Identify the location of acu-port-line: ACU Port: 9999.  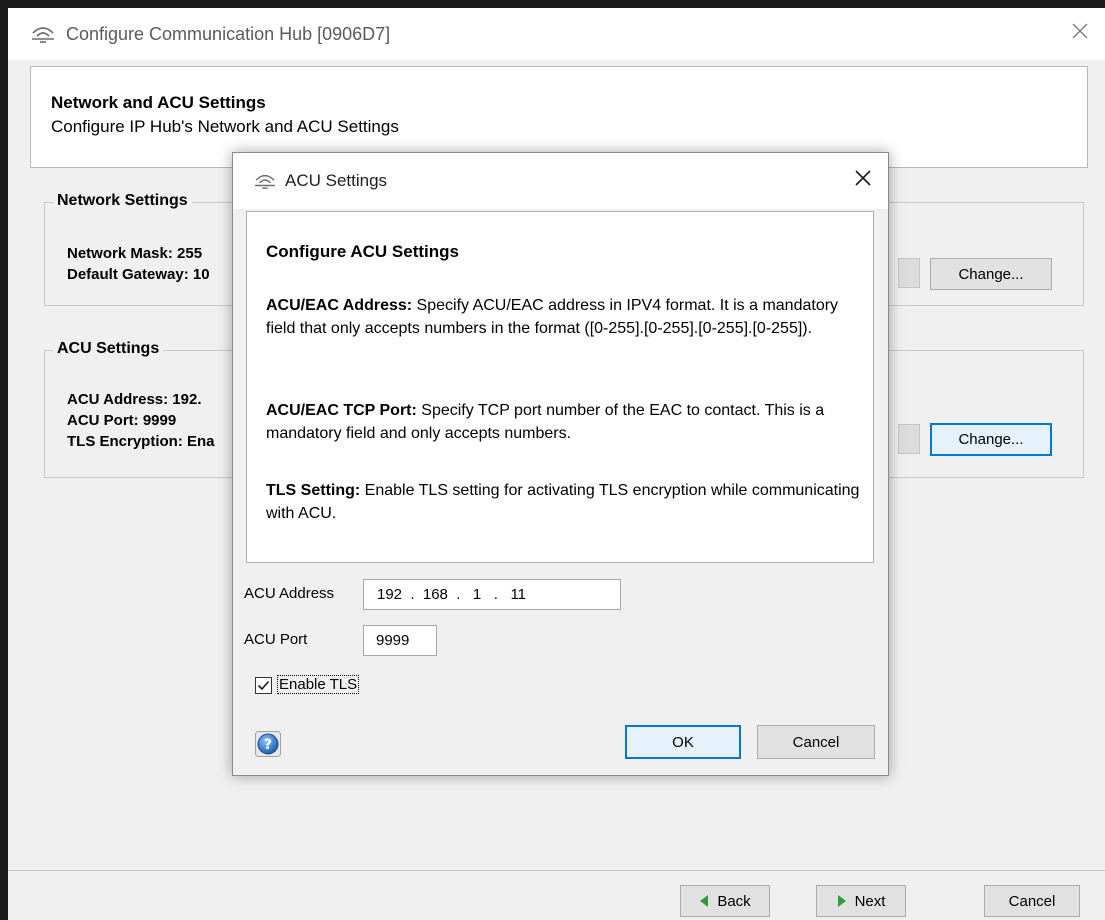
(122, 420).